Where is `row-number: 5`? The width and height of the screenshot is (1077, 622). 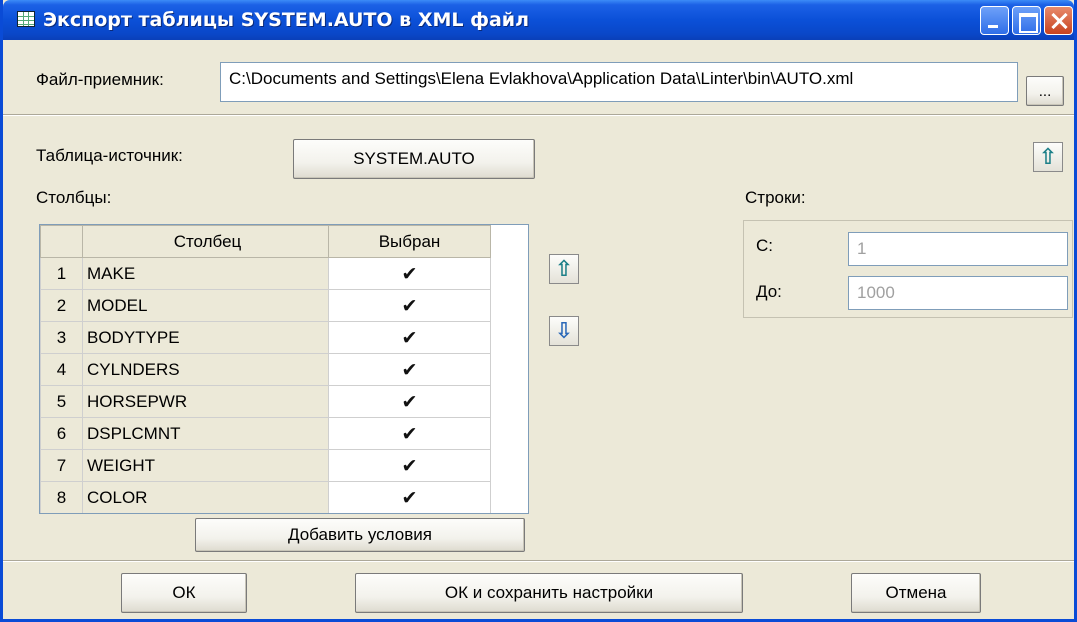 row-number: 5 is located at coordinates (61, 401).